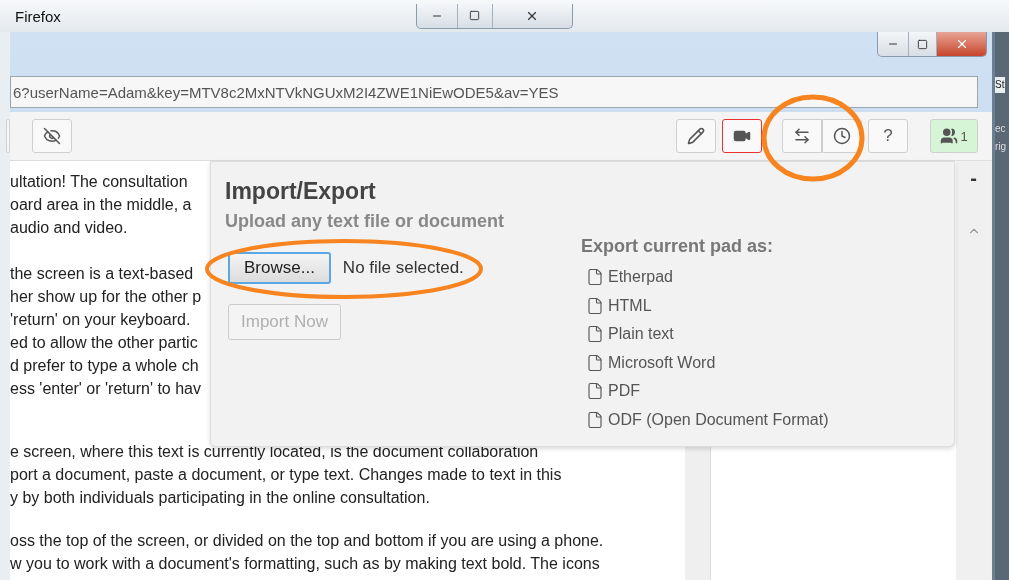  Describe the element at coordinates (973, 178) in the screenshot. I see `collapse-button: -` at that location.